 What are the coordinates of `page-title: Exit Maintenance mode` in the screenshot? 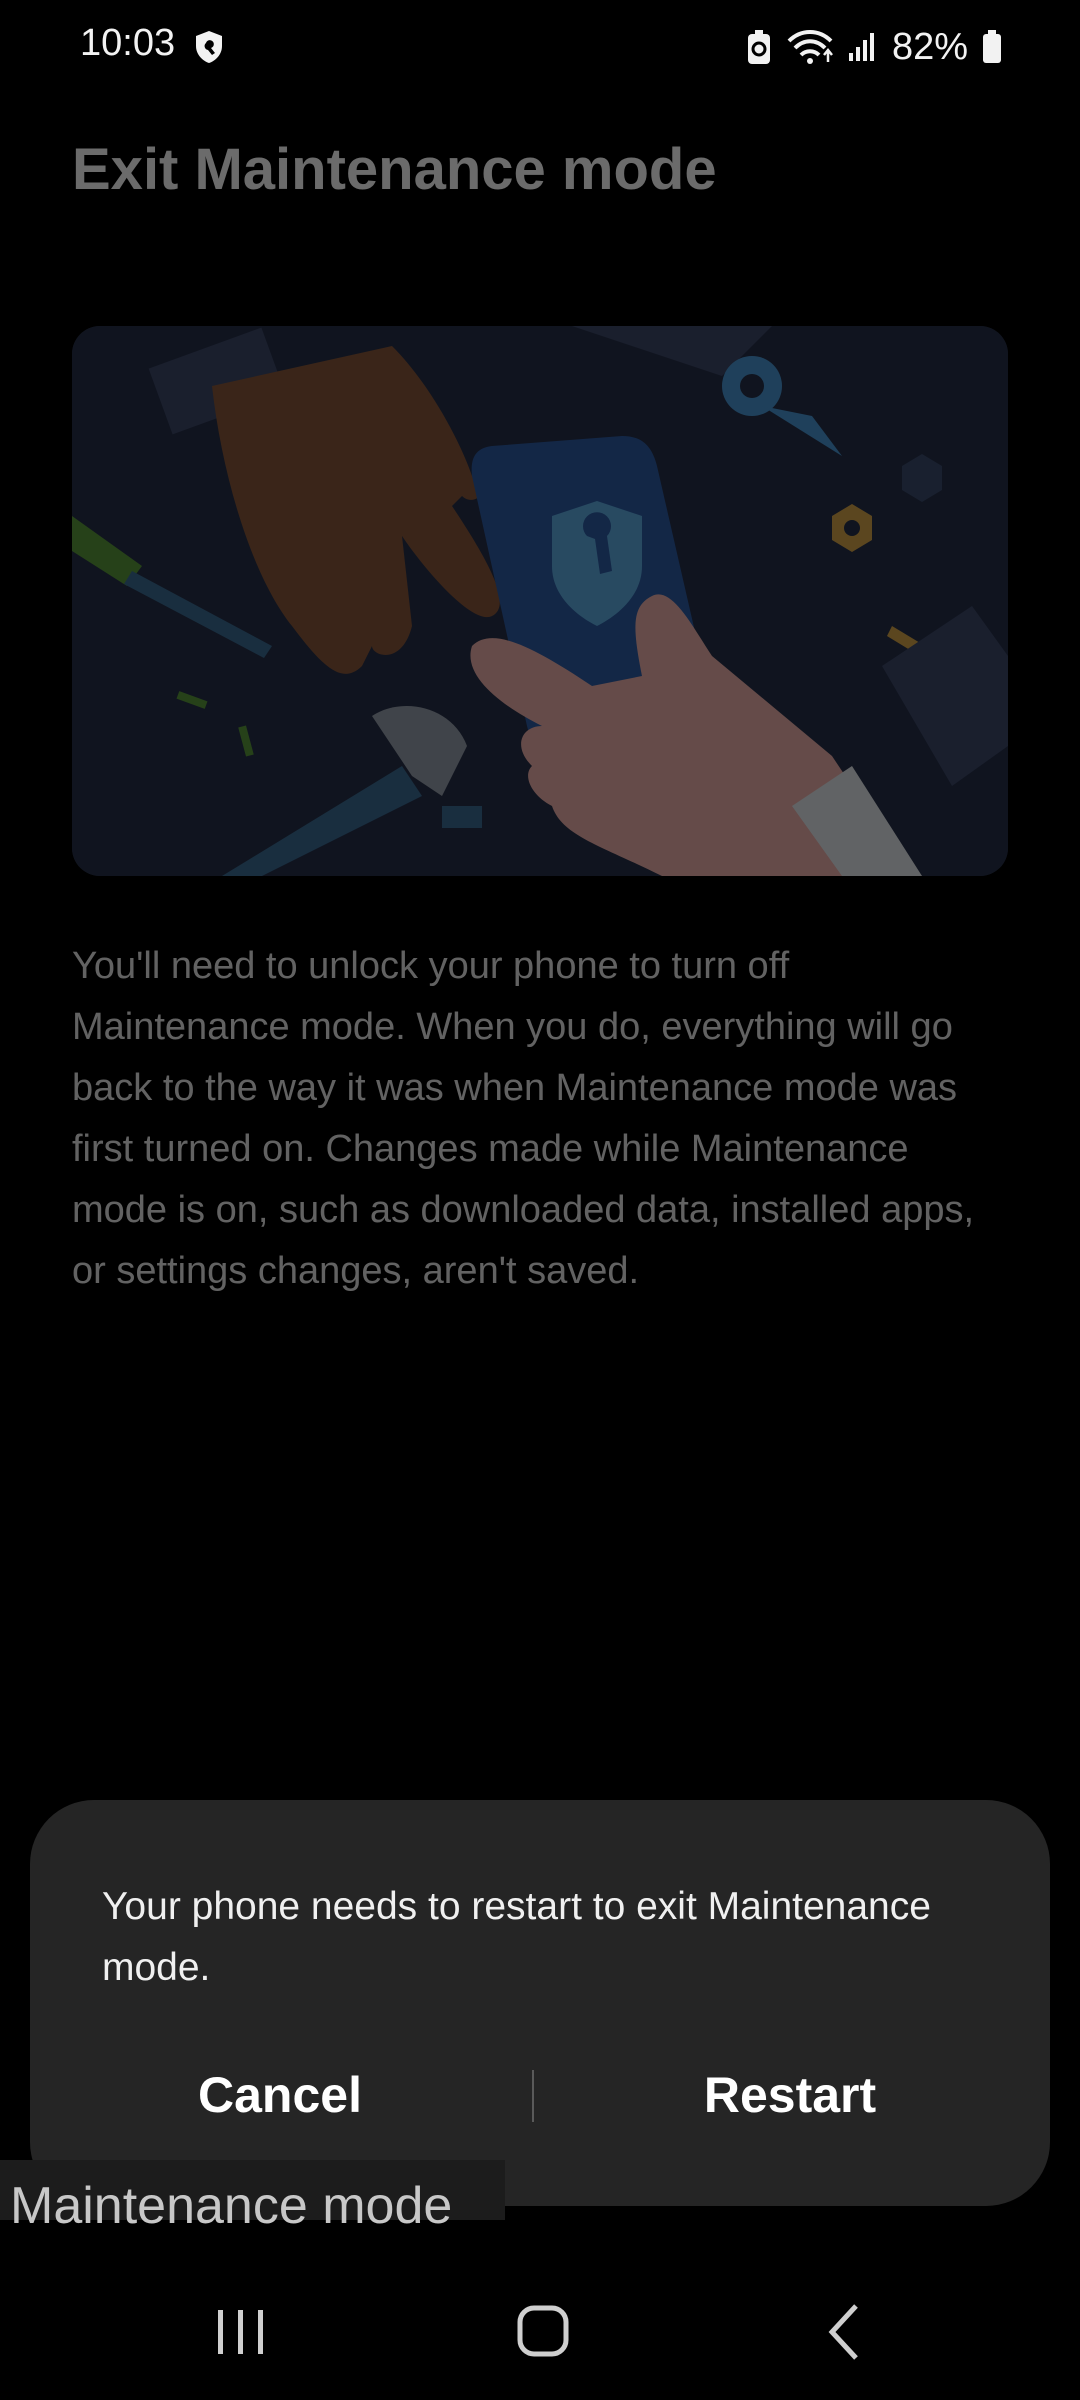 It's located at (394, 169).